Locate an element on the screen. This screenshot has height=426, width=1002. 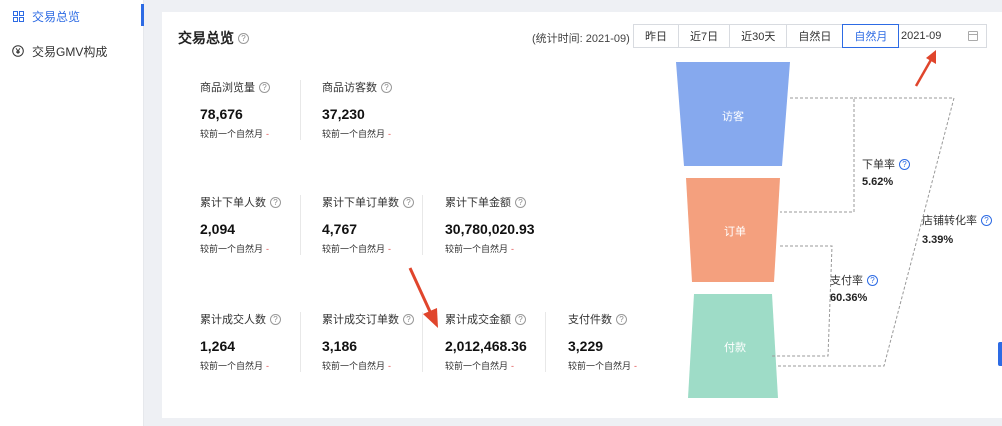
date-range-tabs: 昨日 近7日 近30天 自然日 自然月 is located at coordinates (766, 36).